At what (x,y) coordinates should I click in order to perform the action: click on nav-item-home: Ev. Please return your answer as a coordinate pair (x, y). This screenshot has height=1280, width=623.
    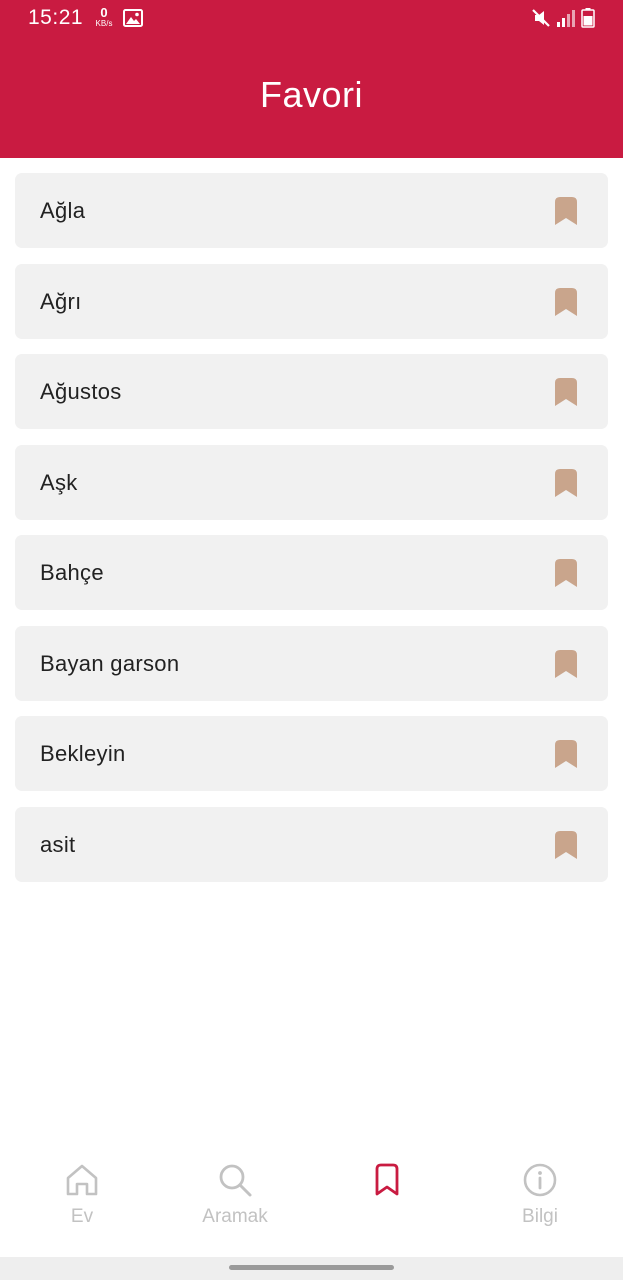
    Looking at the image, I should click on (82, 1198).